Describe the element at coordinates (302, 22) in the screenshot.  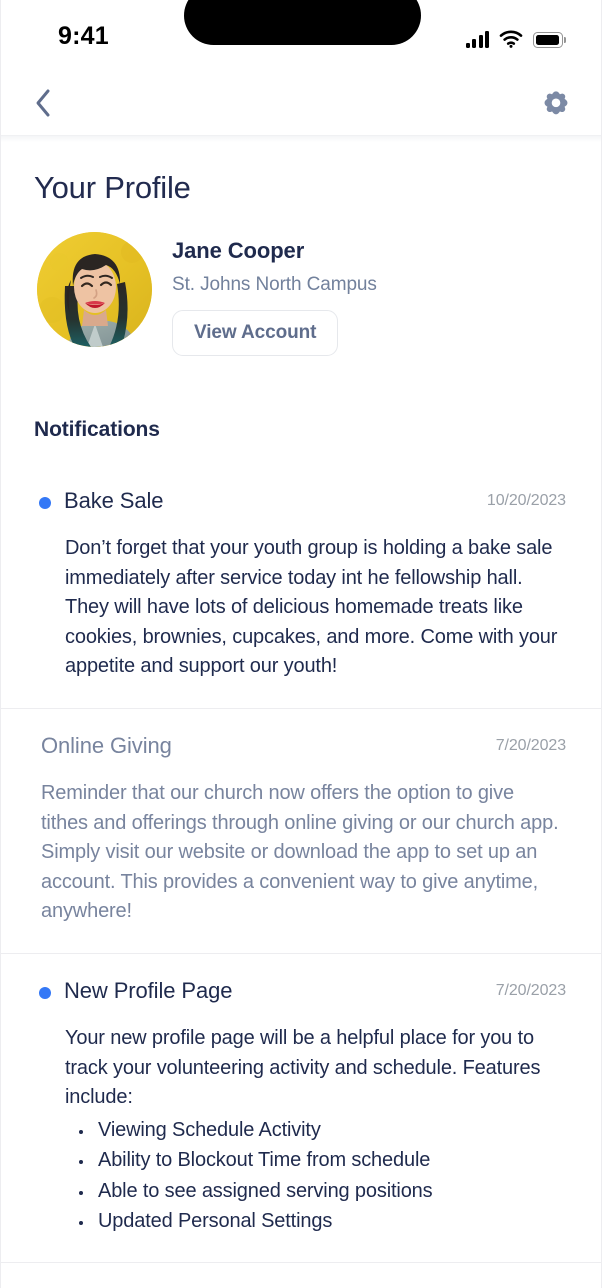
I see `dynamic-island` at that location.